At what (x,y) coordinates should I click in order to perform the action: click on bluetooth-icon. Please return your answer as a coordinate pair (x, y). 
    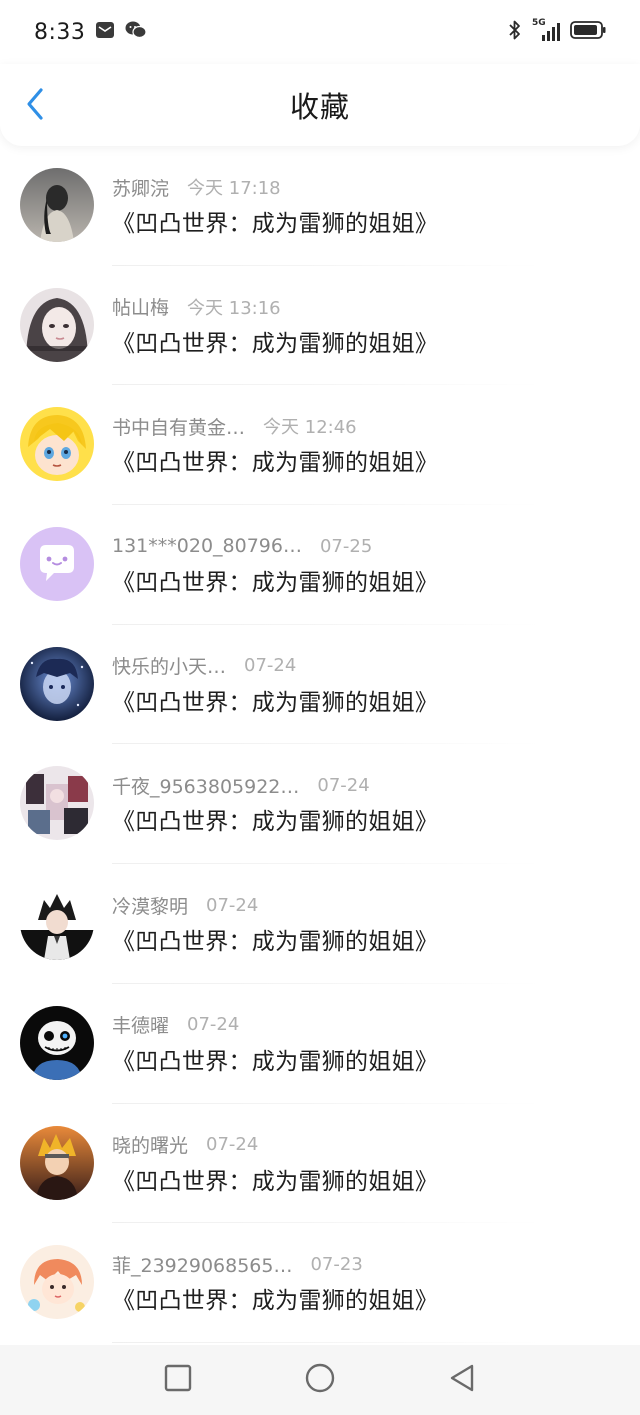
    Looking at the image, I should click on (515, 32).